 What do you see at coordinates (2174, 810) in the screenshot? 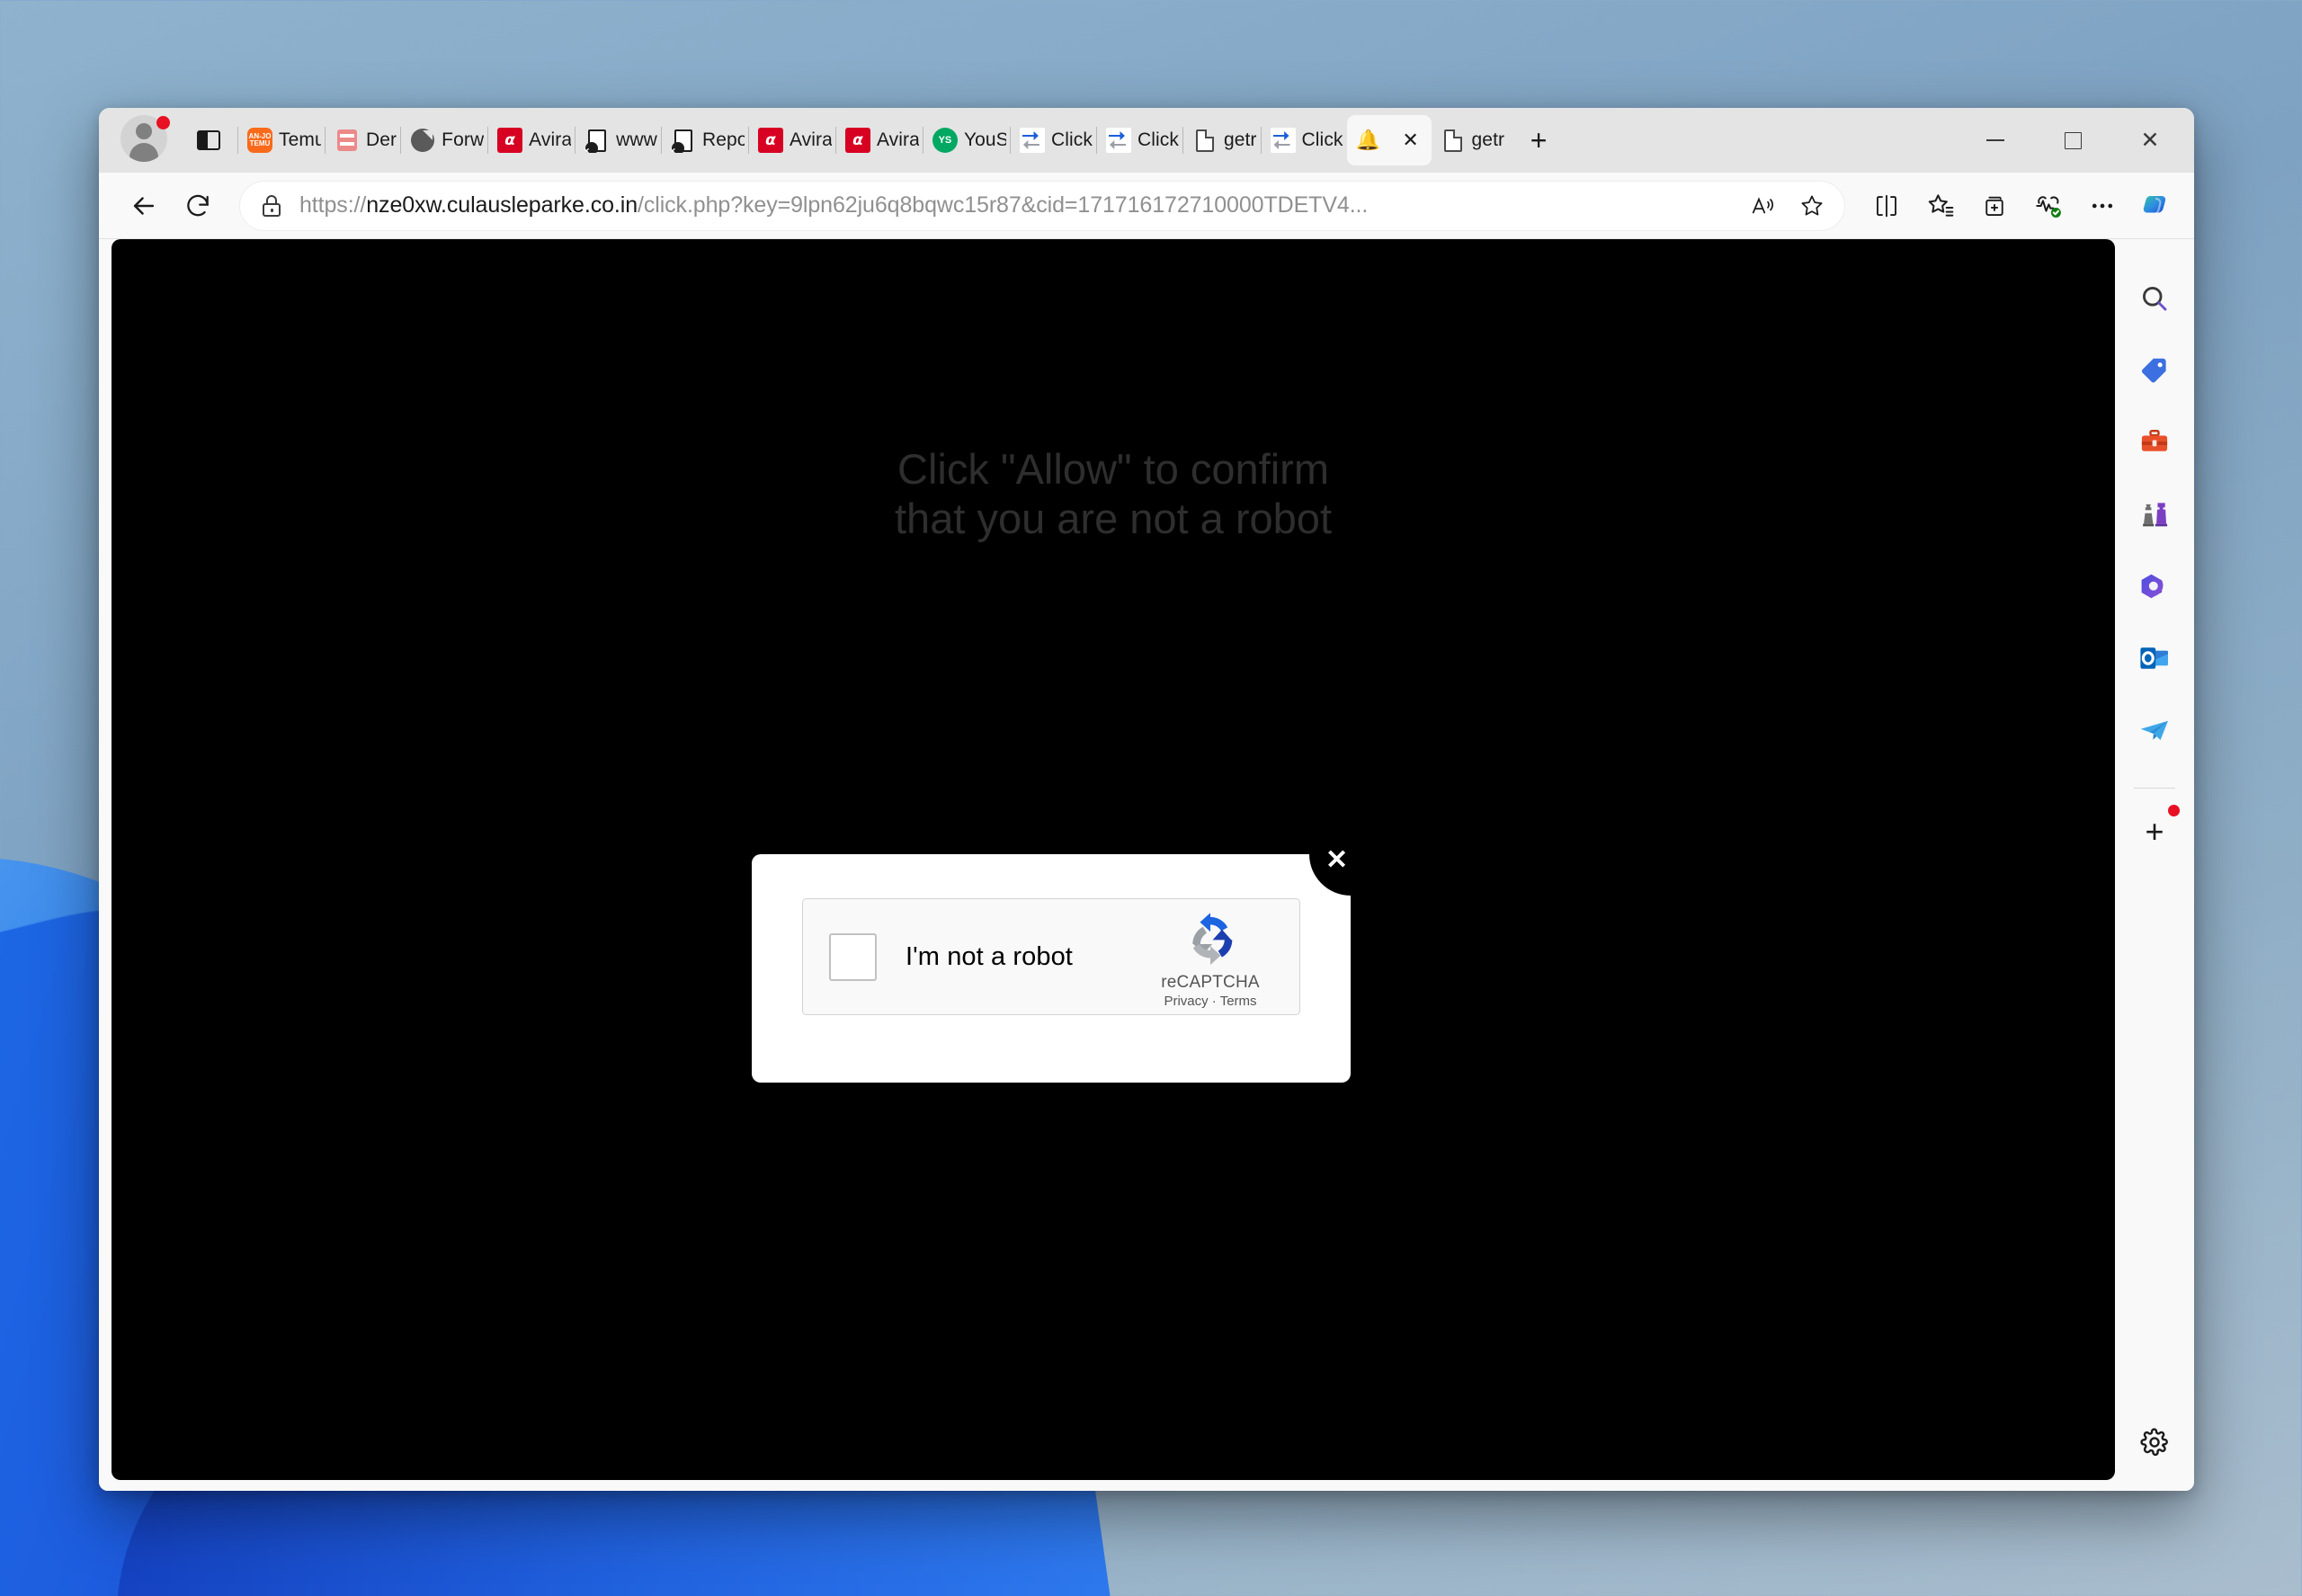
I see `sidebar-add-badge` at bounding box center [2174, 810].